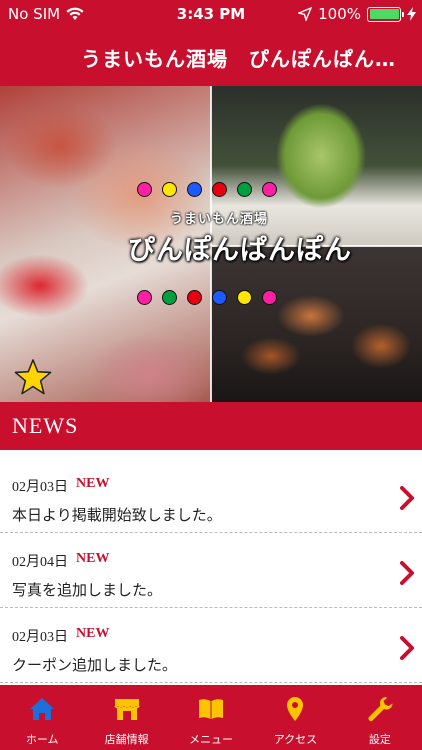  I want to click on logo-dots-top, so click(207, 189).